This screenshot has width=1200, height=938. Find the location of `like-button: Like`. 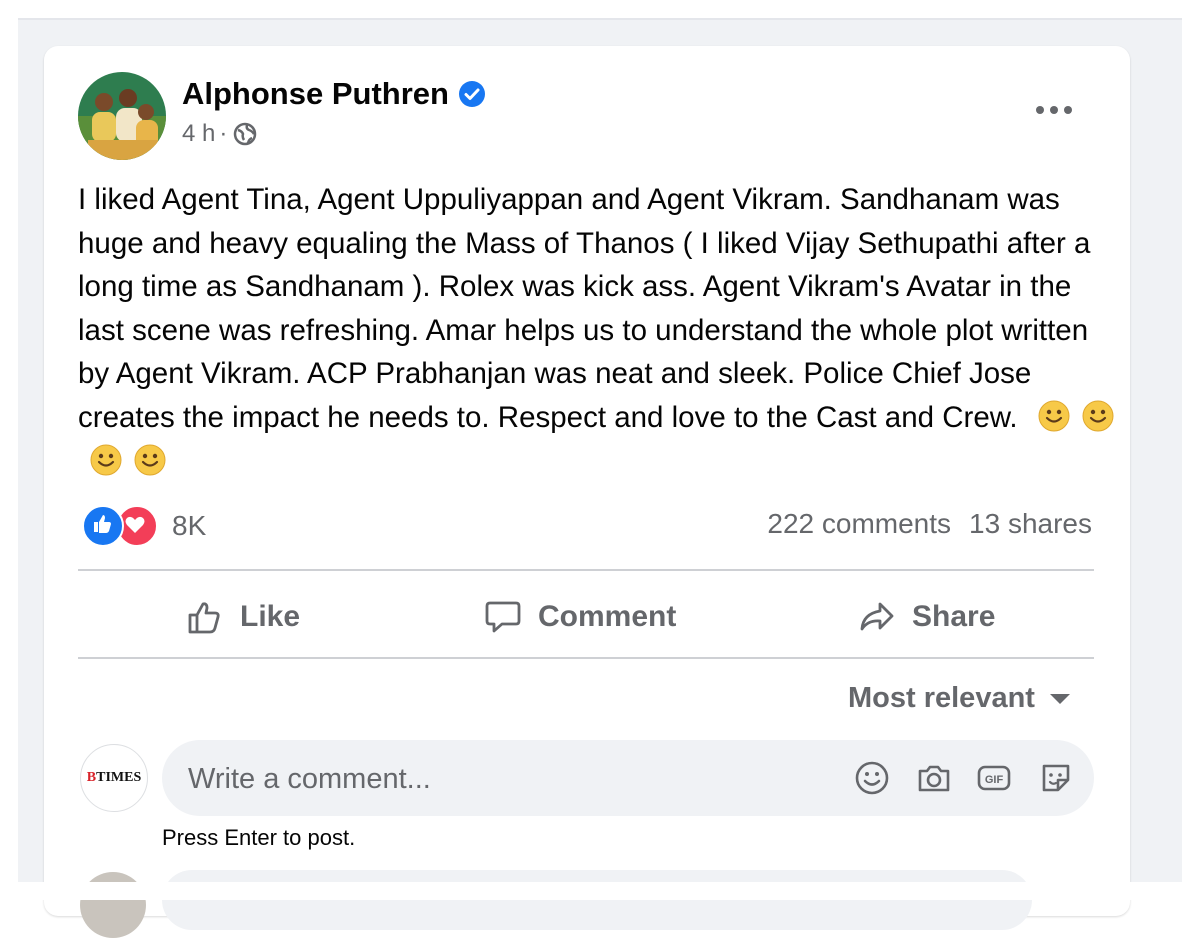

like-button: Like is located at coordinates (242, 617).